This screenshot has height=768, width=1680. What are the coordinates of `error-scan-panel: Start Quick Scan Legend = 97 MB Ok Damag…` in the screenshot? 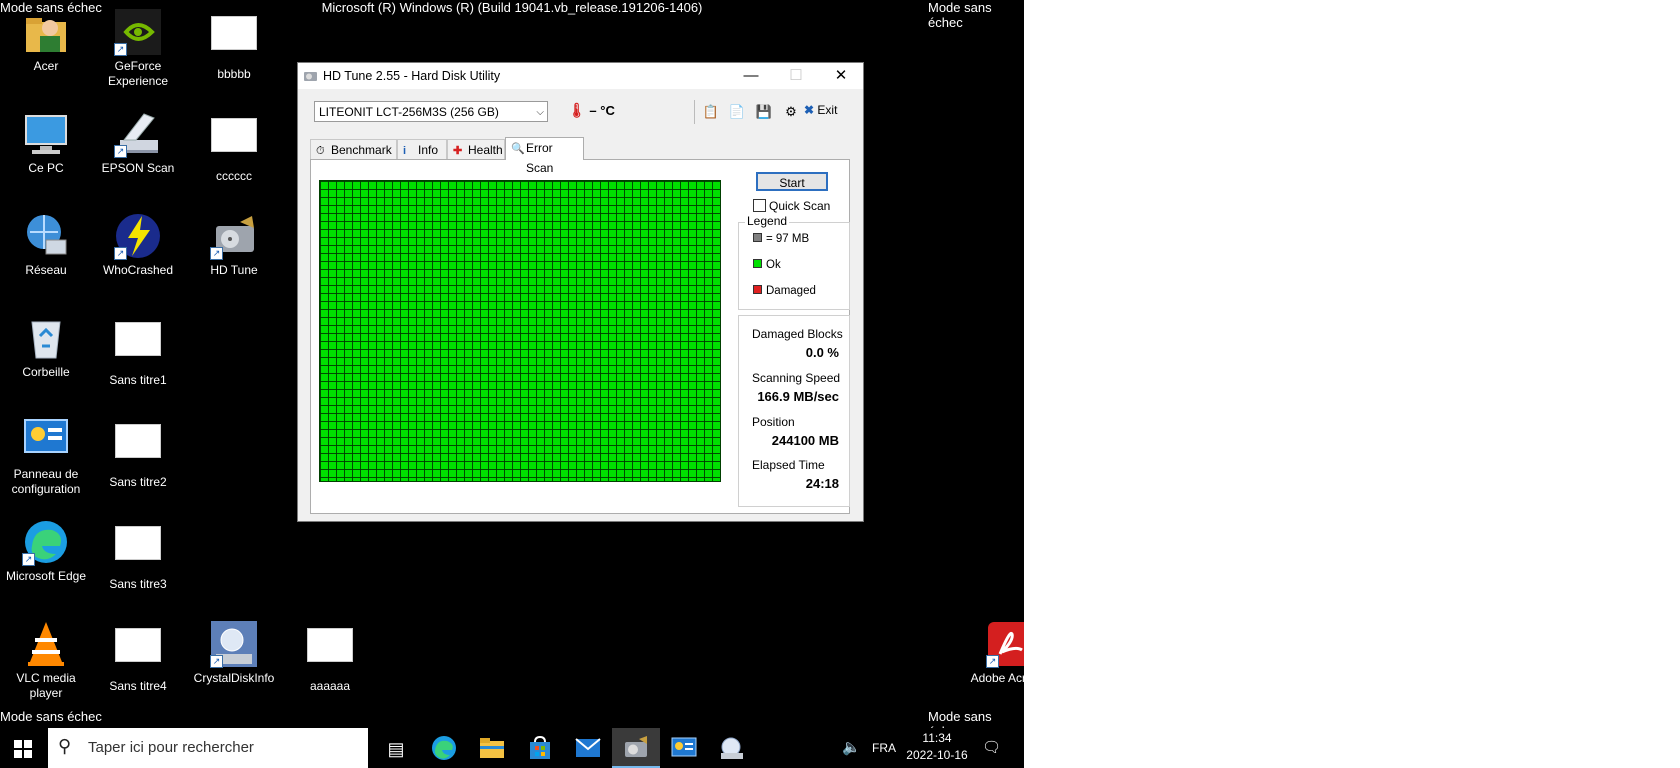 It's located at (580, 336).